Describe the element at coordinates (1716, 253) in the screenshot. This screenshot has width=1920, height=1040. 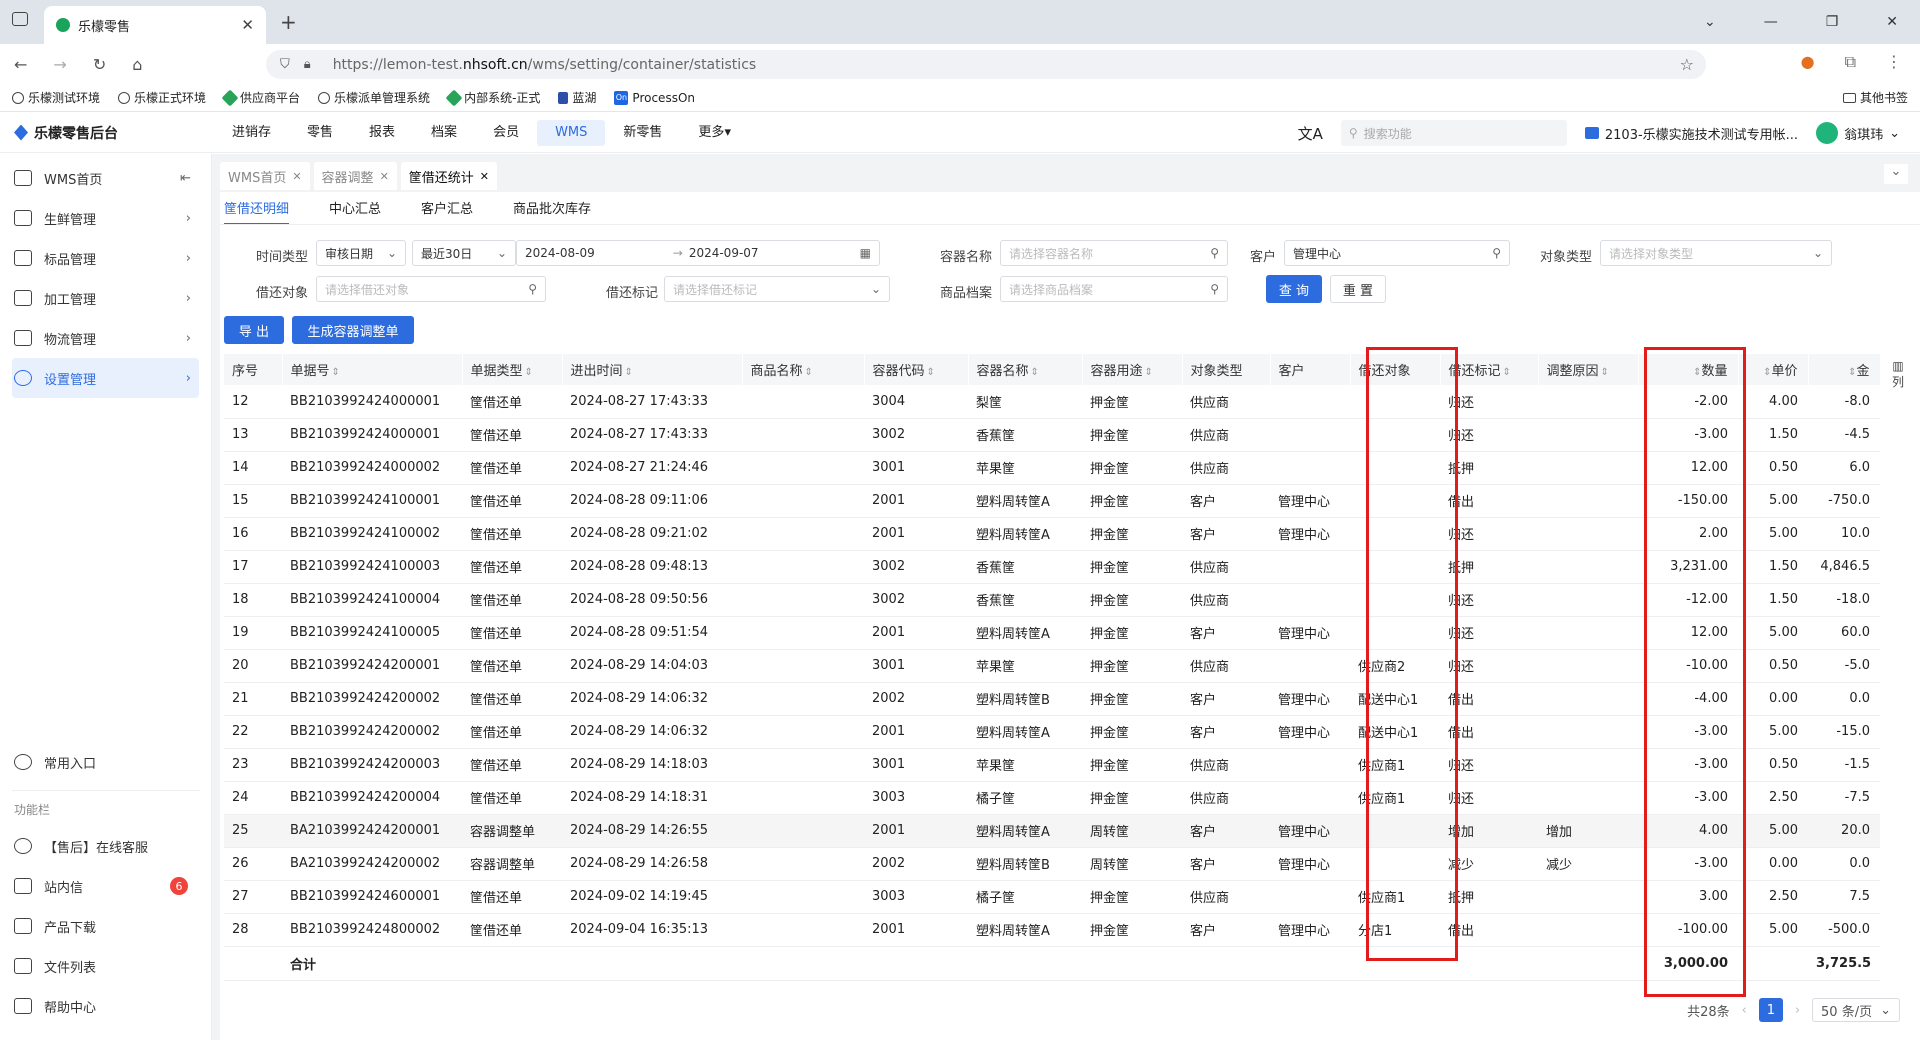
I see `object-type-select: 请选择对象类型 ⌄` at that location.